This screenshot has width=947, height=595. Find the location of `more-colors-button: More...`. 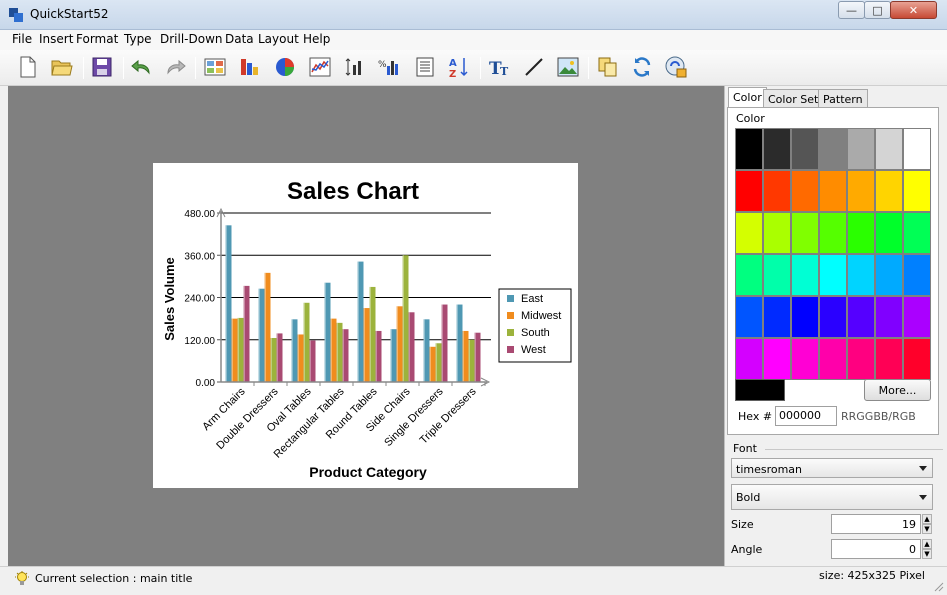

more-colors-button: More... is located at coordinates (897, 390).